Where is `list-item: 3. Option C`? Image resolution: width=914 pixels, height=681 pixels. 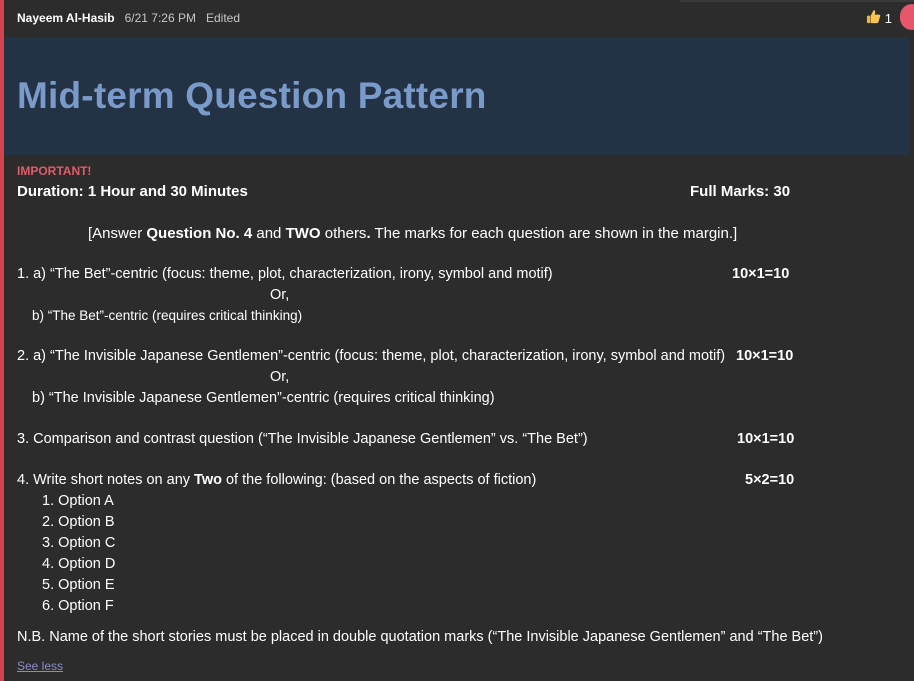 list-item: 3. Option C is located at coordinates (79, 543).